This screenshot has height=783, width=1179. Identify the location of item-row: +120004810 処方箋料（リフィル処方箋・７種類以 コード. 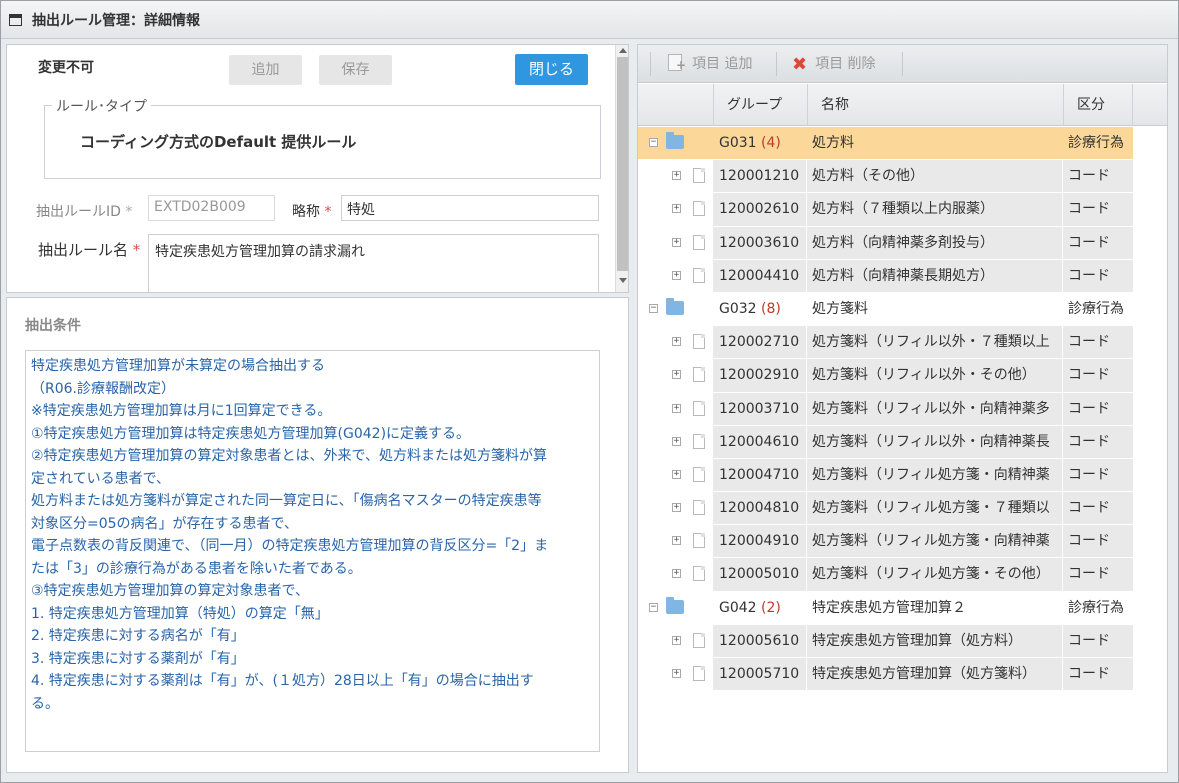
(885, 509).